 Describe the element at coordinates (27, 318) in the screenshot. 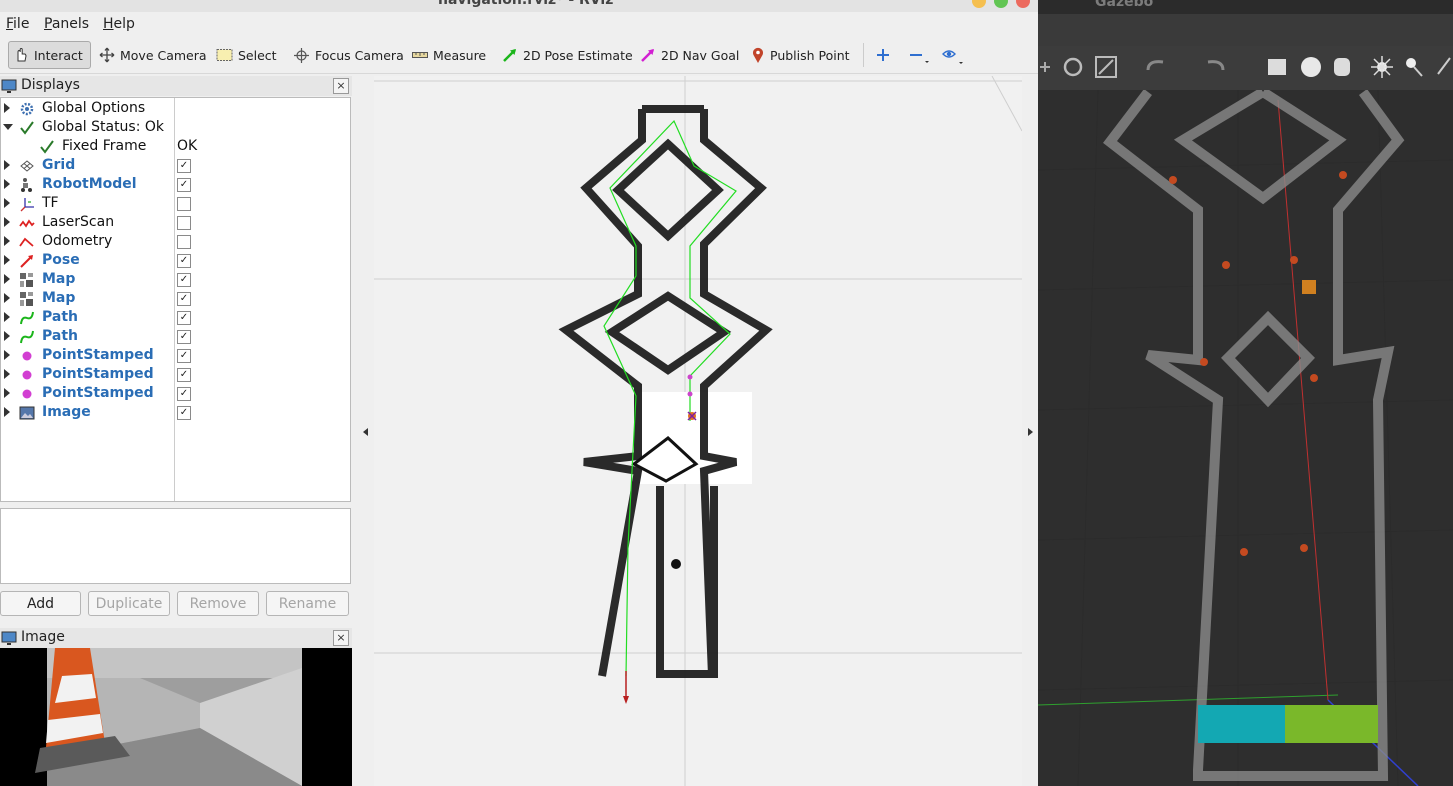

I see `path-icon` at that location.